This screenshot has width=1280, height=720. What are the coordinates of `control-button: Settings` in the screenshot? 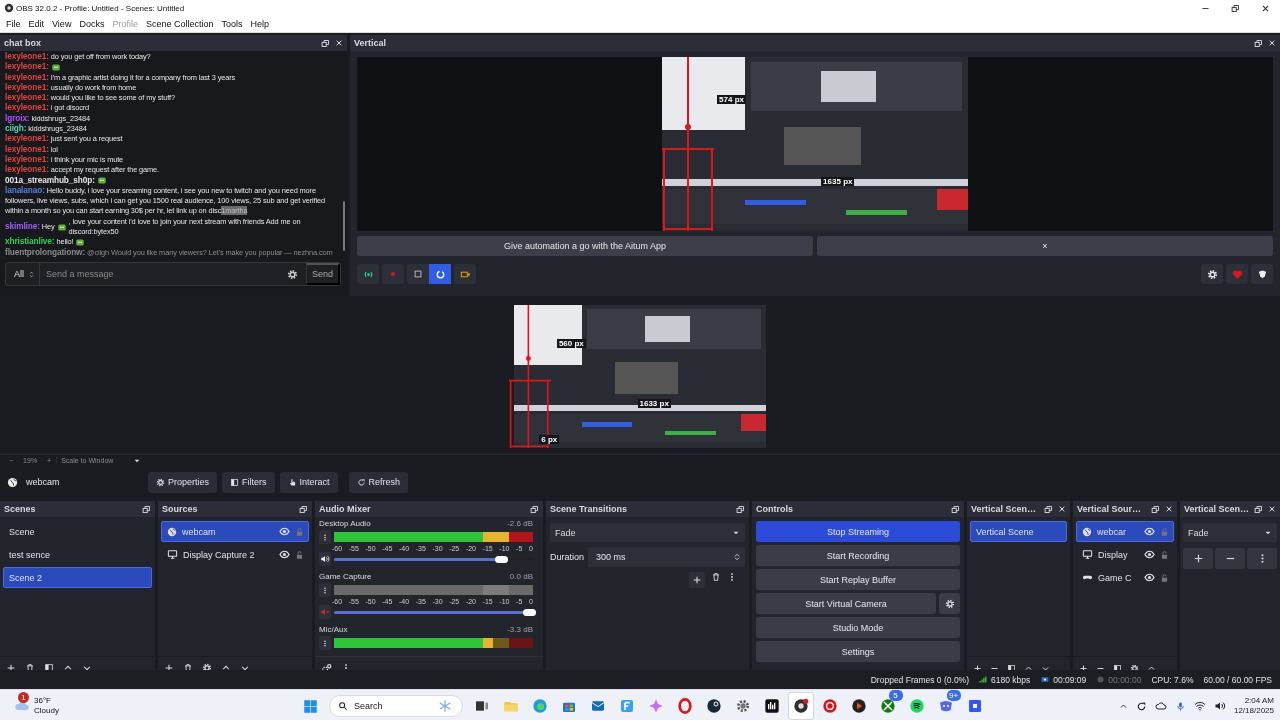 It's located at (858, 651).